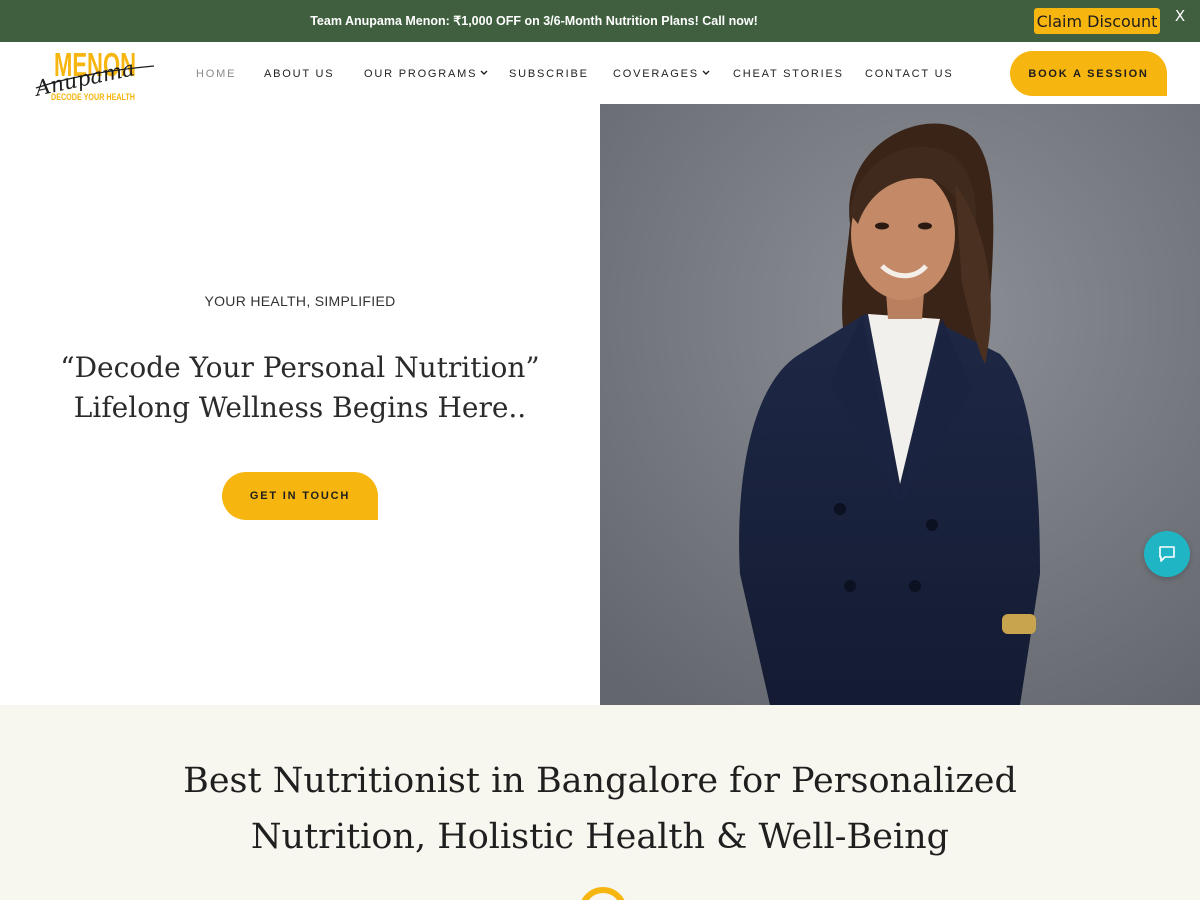 This screenshot has width=1200, height=900. I want to click on get-in-touch-button: GET IN TOUCH, so click(300, 496).